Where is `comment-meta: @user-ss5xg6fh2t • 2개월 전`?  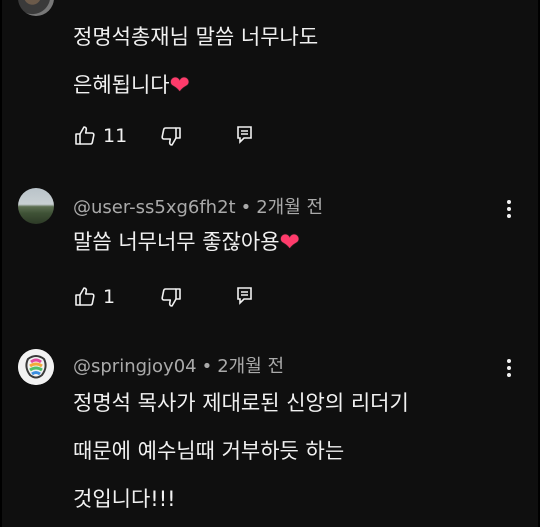
comment-meta: @user-ss5xg6fh2t • 2개월 전 is located at coordinates (198, 206).